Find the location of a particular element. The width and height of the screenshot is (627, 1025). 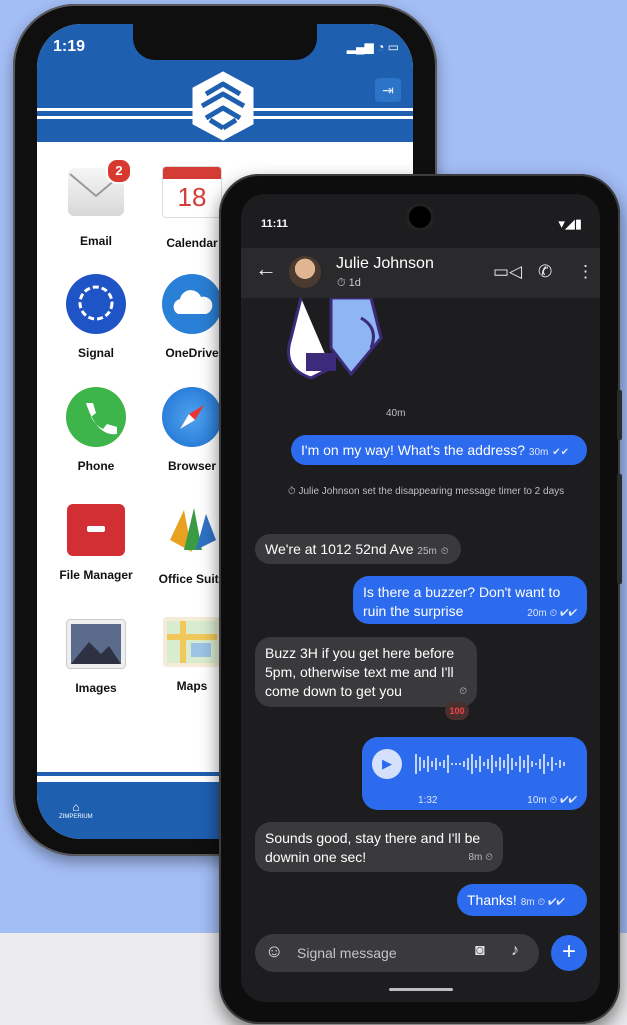

app-label: File Manager is located at coordinates (96, 575).